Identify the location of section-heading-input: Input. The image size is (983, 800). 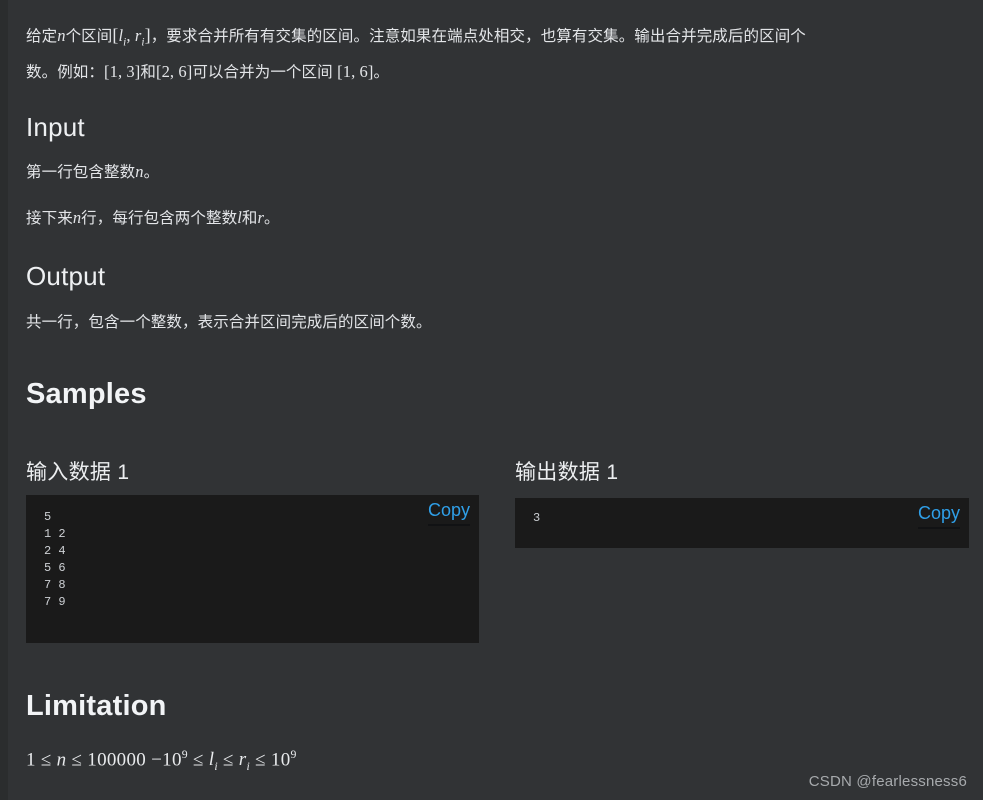
(55, 127).